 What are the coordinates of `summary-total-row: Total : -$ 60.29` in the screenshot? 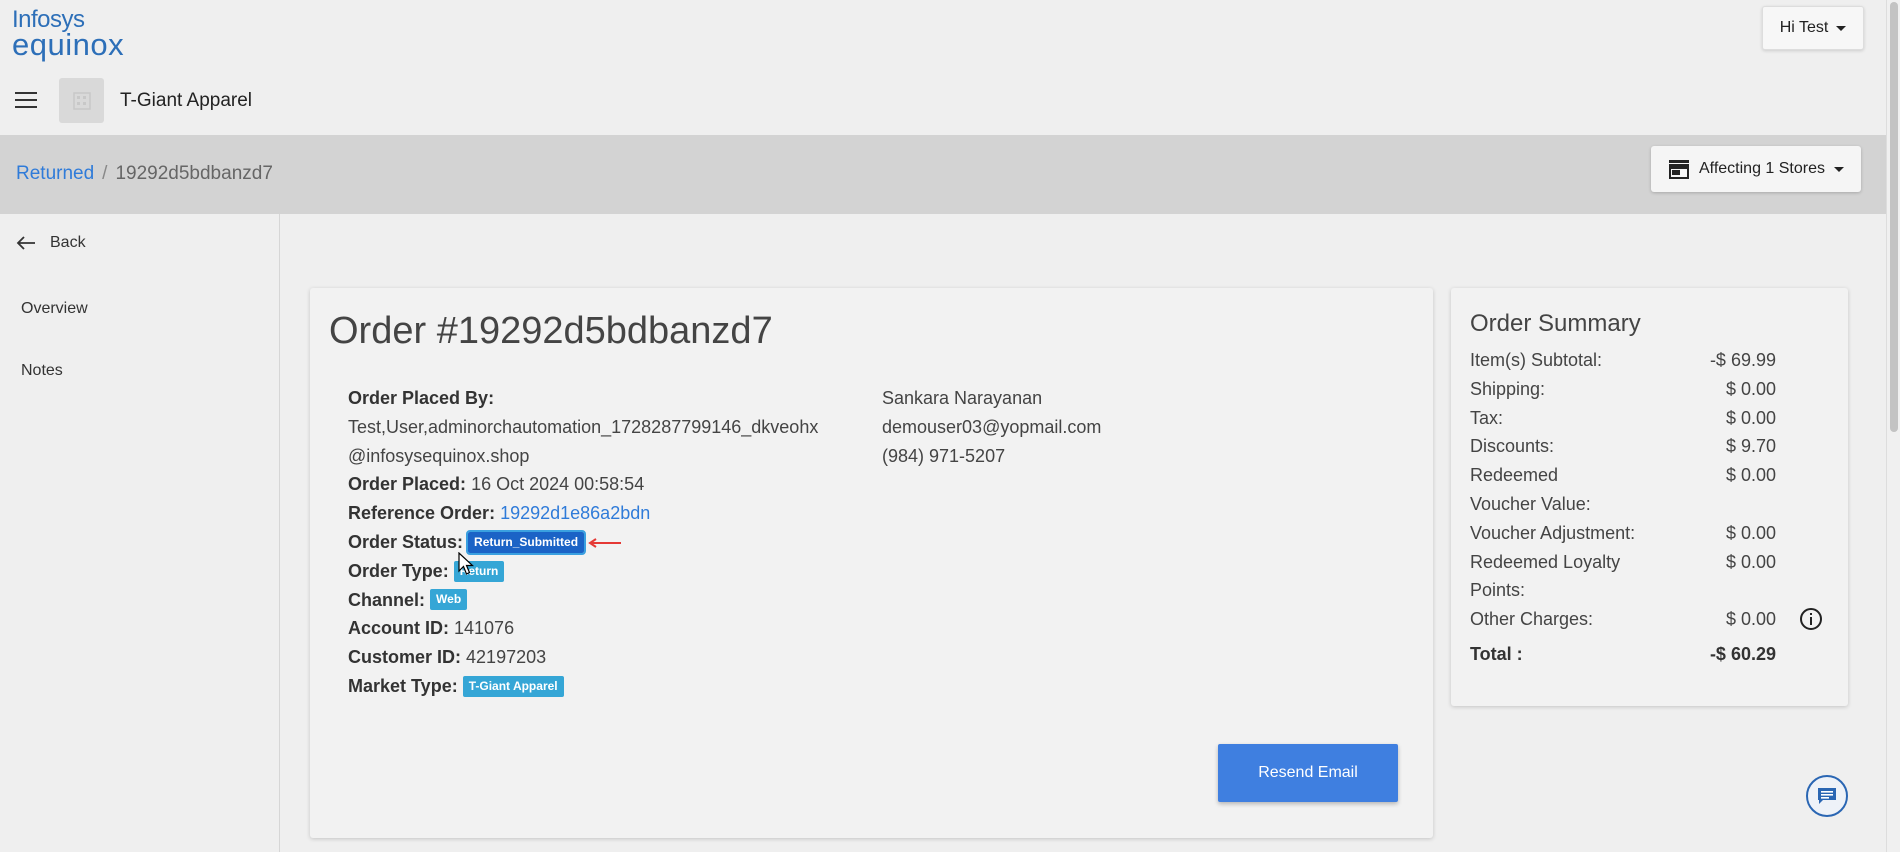 It's located at (1650, 654).